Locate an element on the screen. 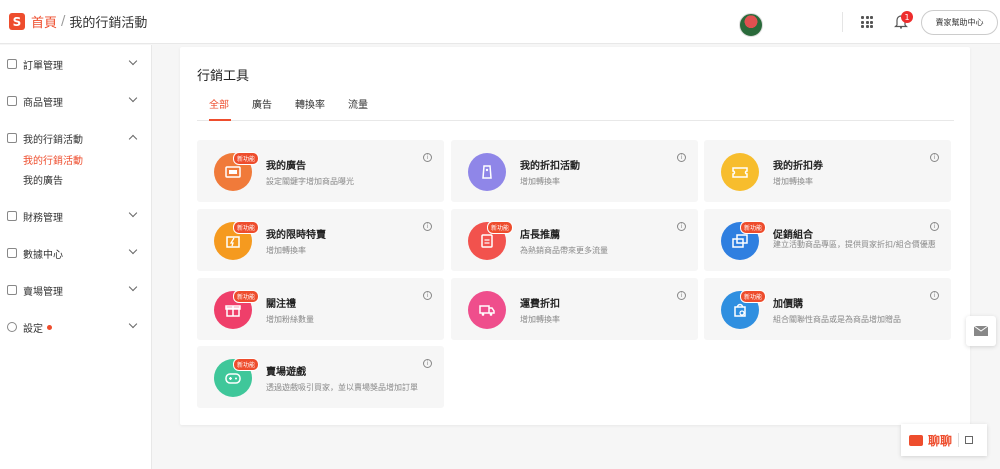 The height and width of the screenshot is (469, 1000). tool-name: 我的廣告 is located at coordinates (286, 166).